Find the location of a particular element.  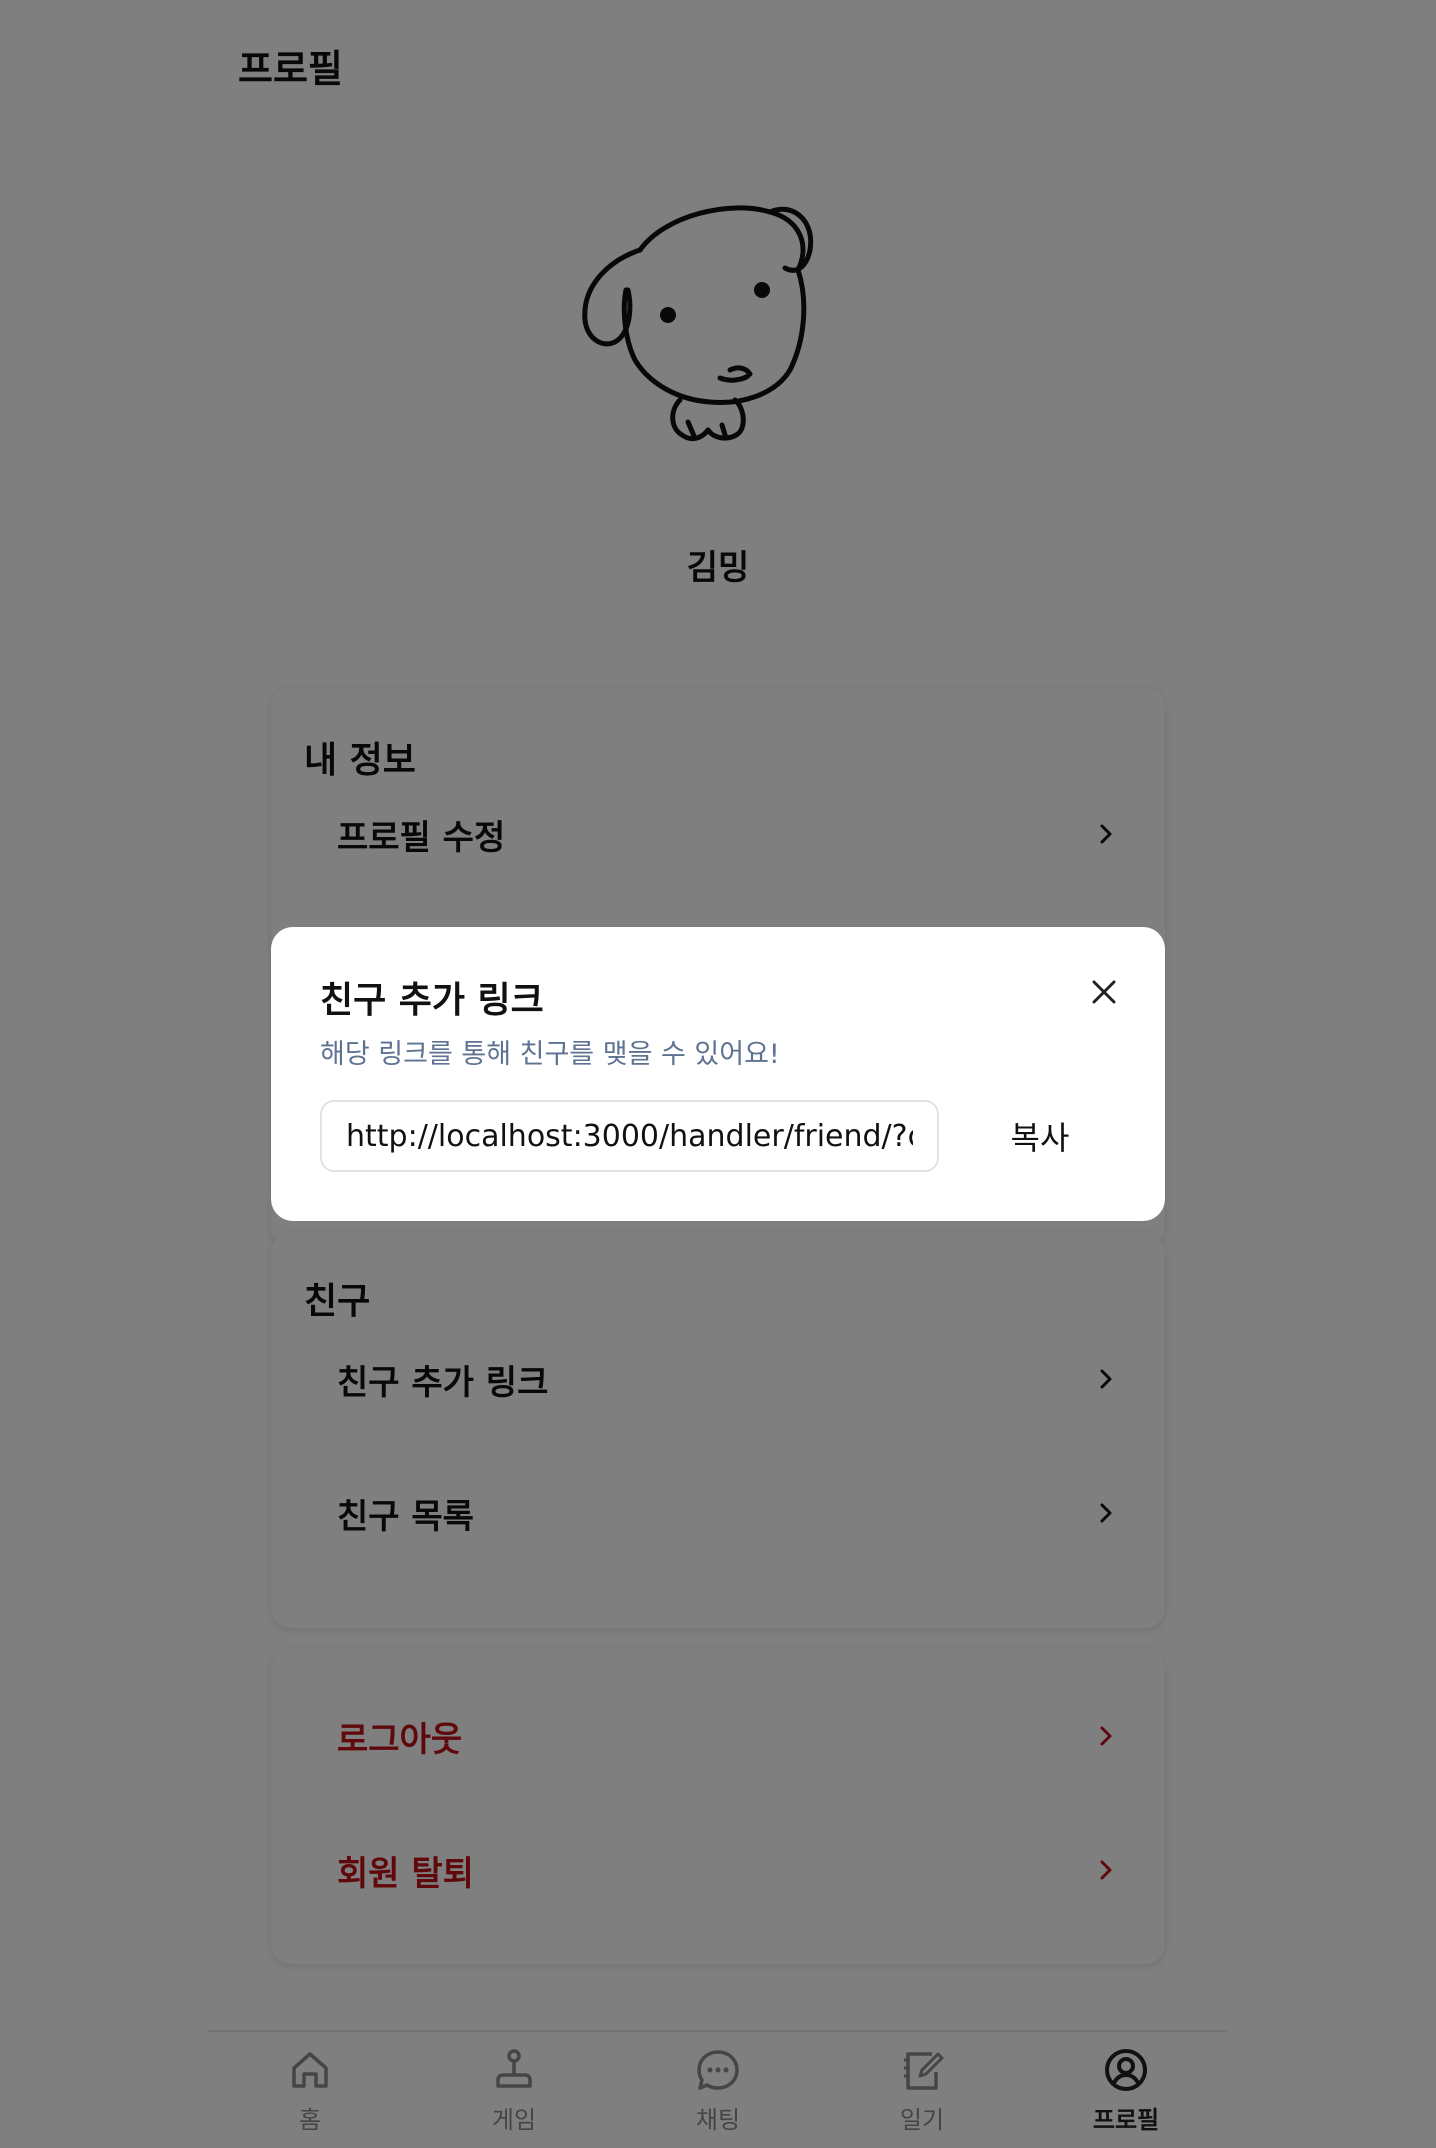

copy-button: 복사 is located at coordinates (1040, 1136).